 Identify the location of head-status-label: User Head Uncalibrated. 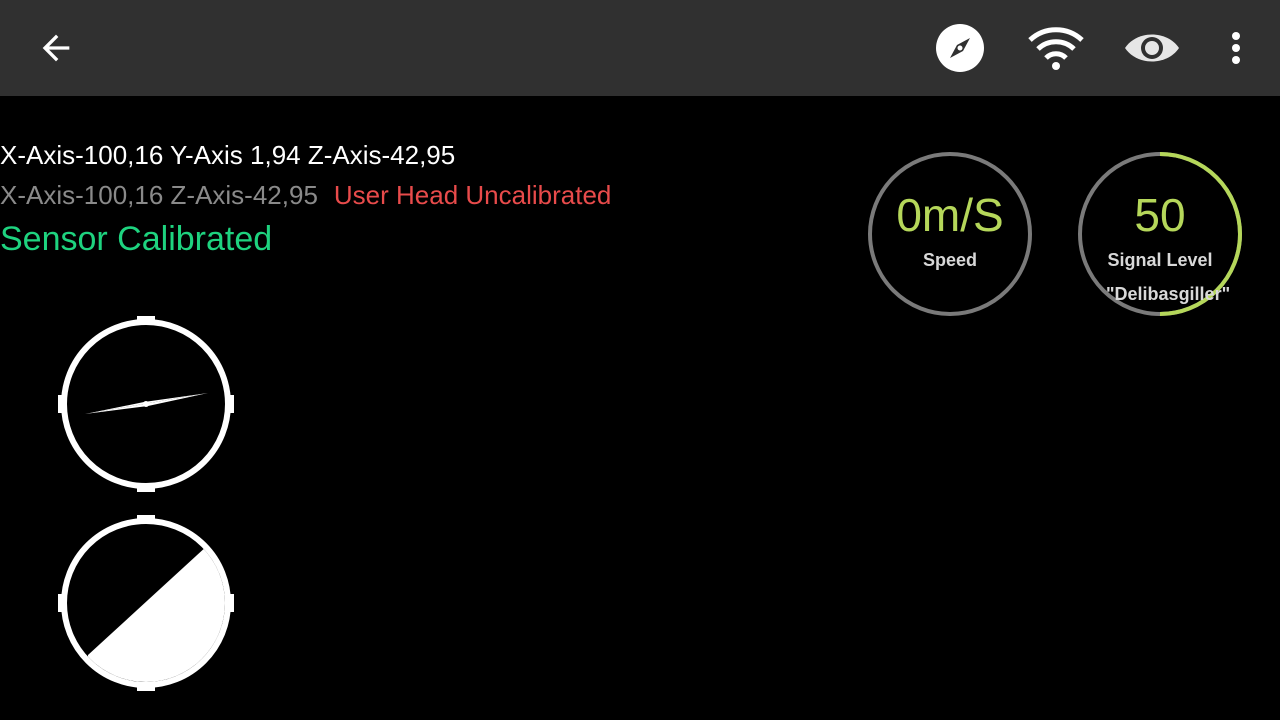
(472, 195).